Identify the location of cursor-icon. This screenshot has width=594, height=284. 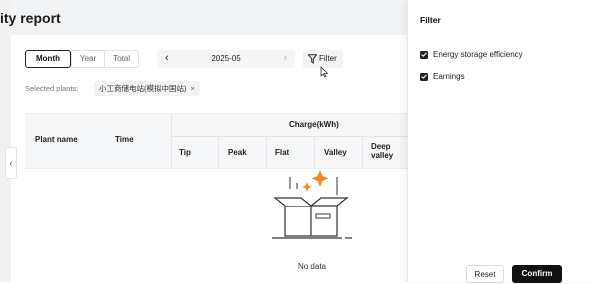
(324, 72).